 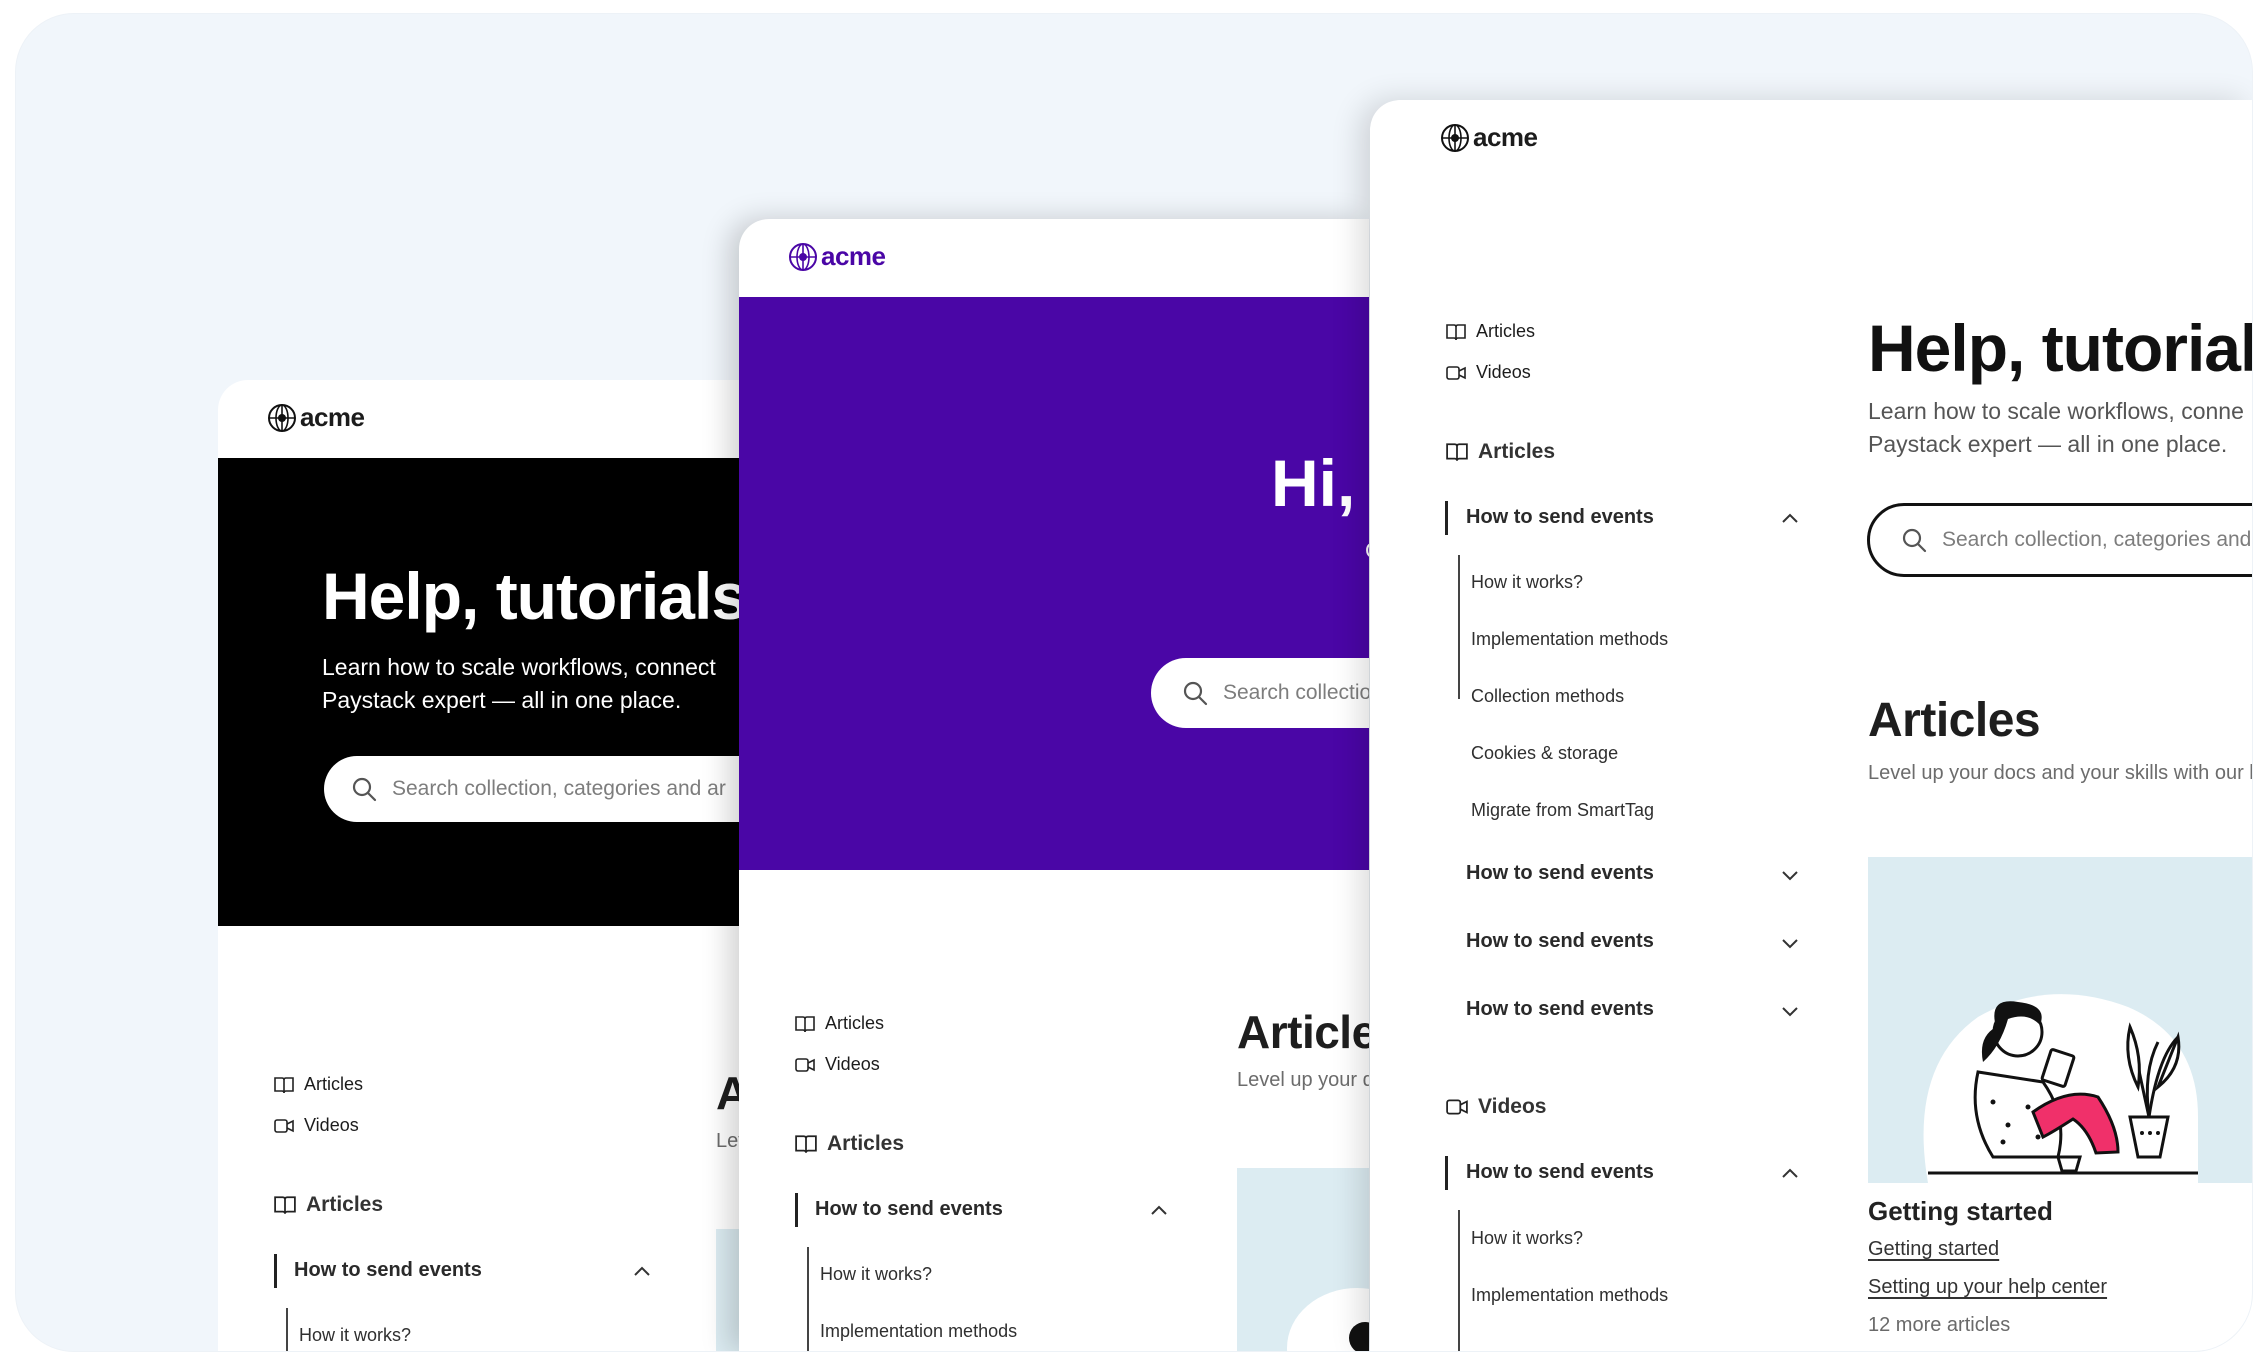 I want to click on search-input: Search collection, categories and, so click(x=2059, y=540).